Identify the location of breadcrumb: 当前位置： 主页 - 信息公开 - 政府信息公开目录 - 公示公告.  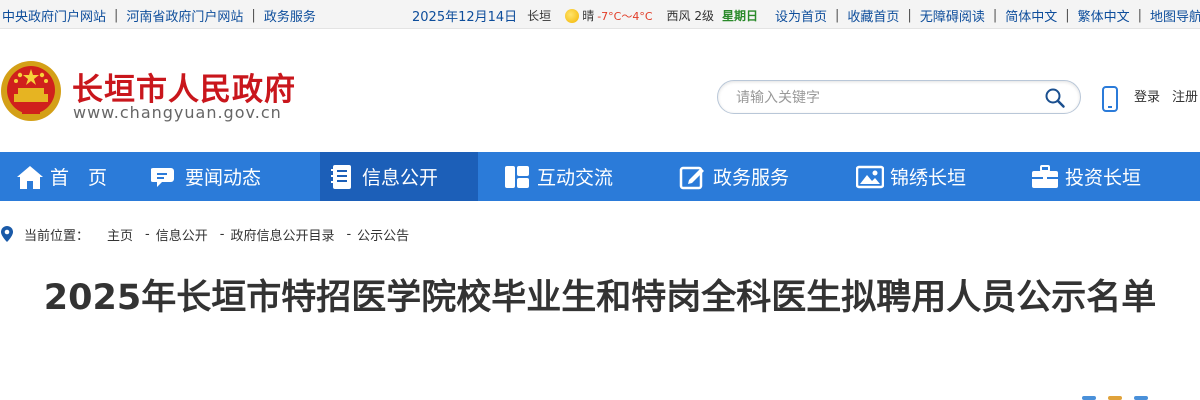
(204, 234).